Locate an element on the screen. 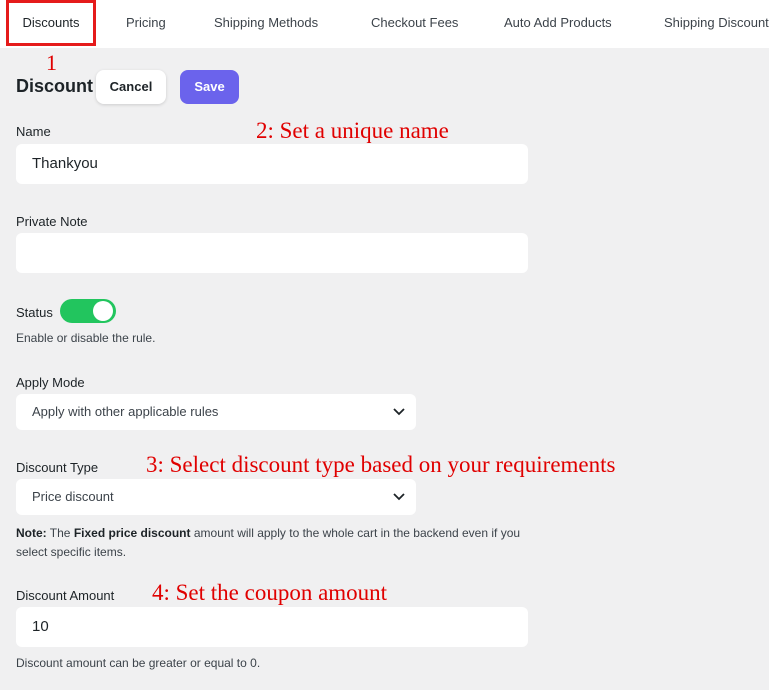 The image size is (769, 690). note-text-1: The is located at coordinates (60, 533).